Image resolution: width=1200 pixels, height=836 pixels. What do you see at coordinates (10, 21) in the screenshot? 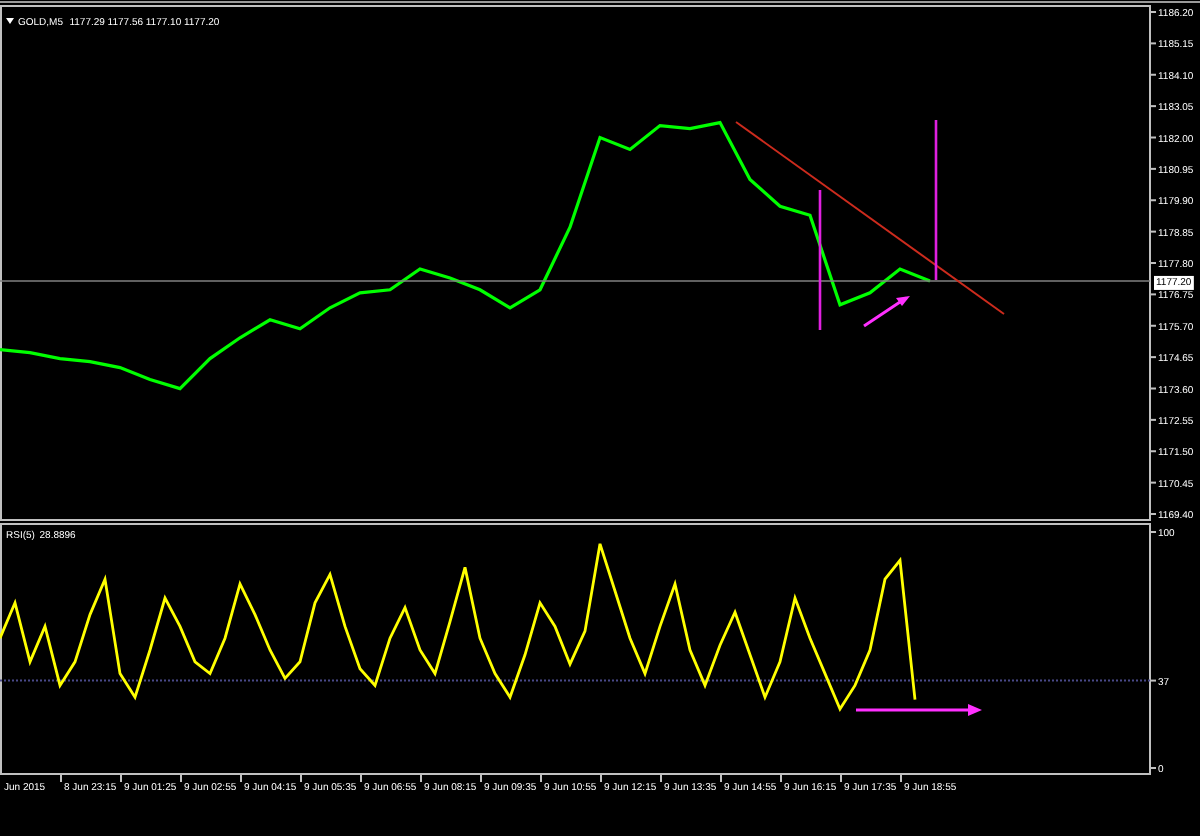
I see `collapse-icon` at bounding box center [10, 21].